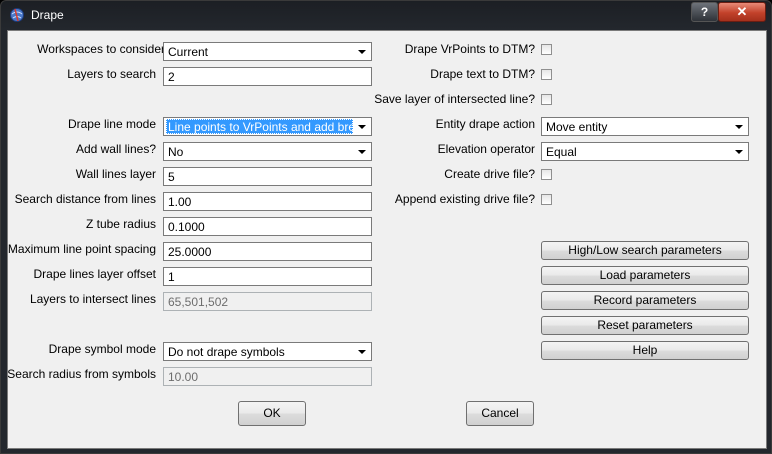 This screenshot has height=454, width=772. Describe the element at coordinates (704, 12) in the screenshot. I see `title-help-button: ?` at that location.